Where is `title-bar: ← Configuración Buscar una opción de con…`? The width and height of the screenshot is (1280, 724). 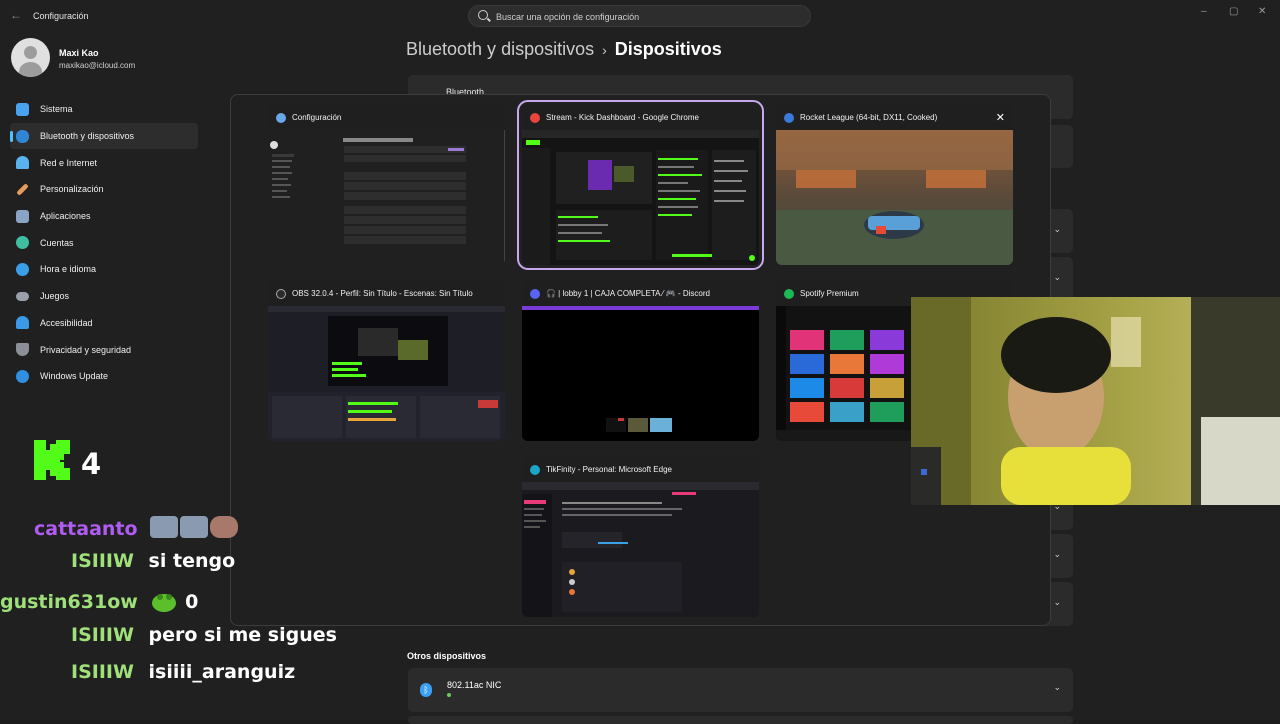
title-bar: ← Configuración Buscar una opción de con… is located at coordinates (640, 16).